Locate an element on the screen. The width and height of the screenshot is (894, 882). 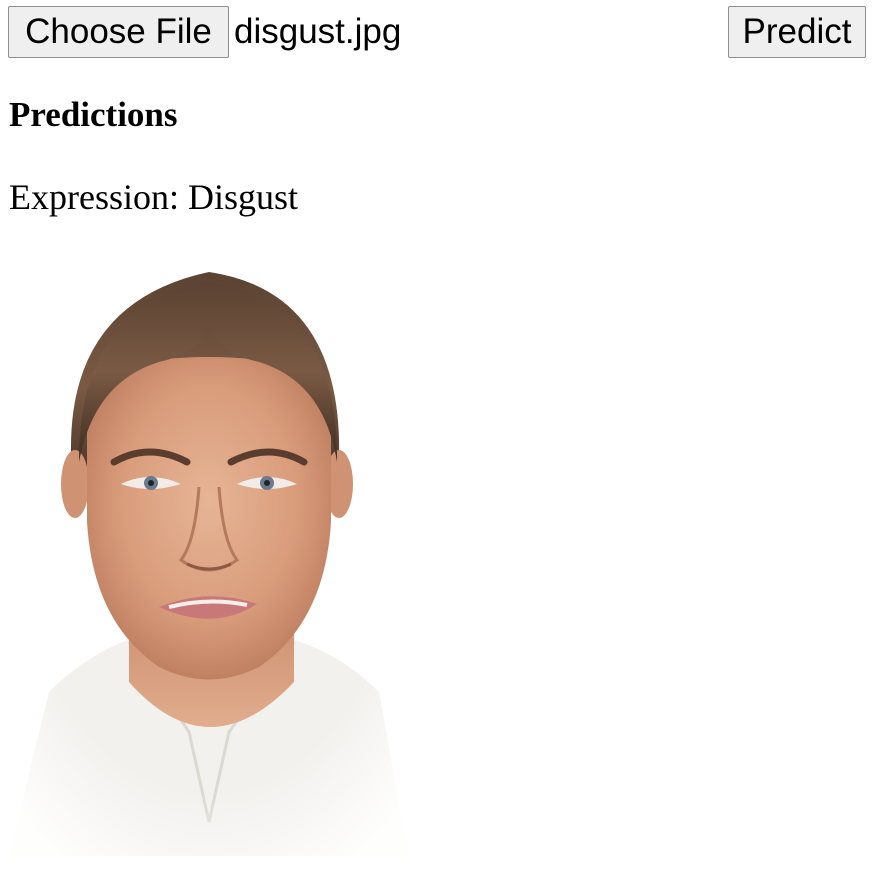
selected-file-name: disgust.jpg is located at coordinates (318, 31).